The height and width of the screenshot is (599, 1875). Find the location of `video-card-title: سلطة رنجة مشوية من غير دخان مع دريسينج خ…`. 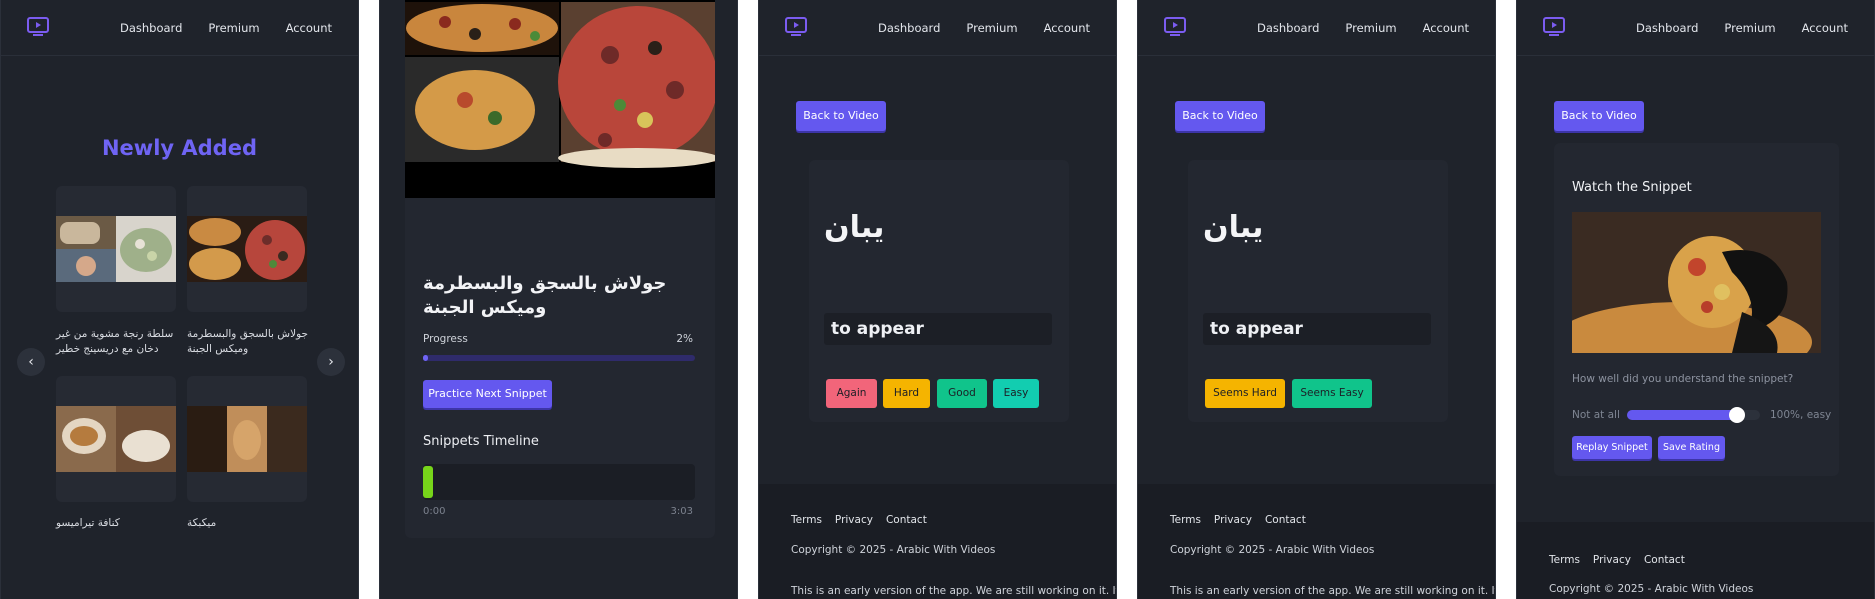

video-card-title: سلطة رنجة مشوية من غير دخان مع دريسينج خ… is located at coordinates (118, 342).